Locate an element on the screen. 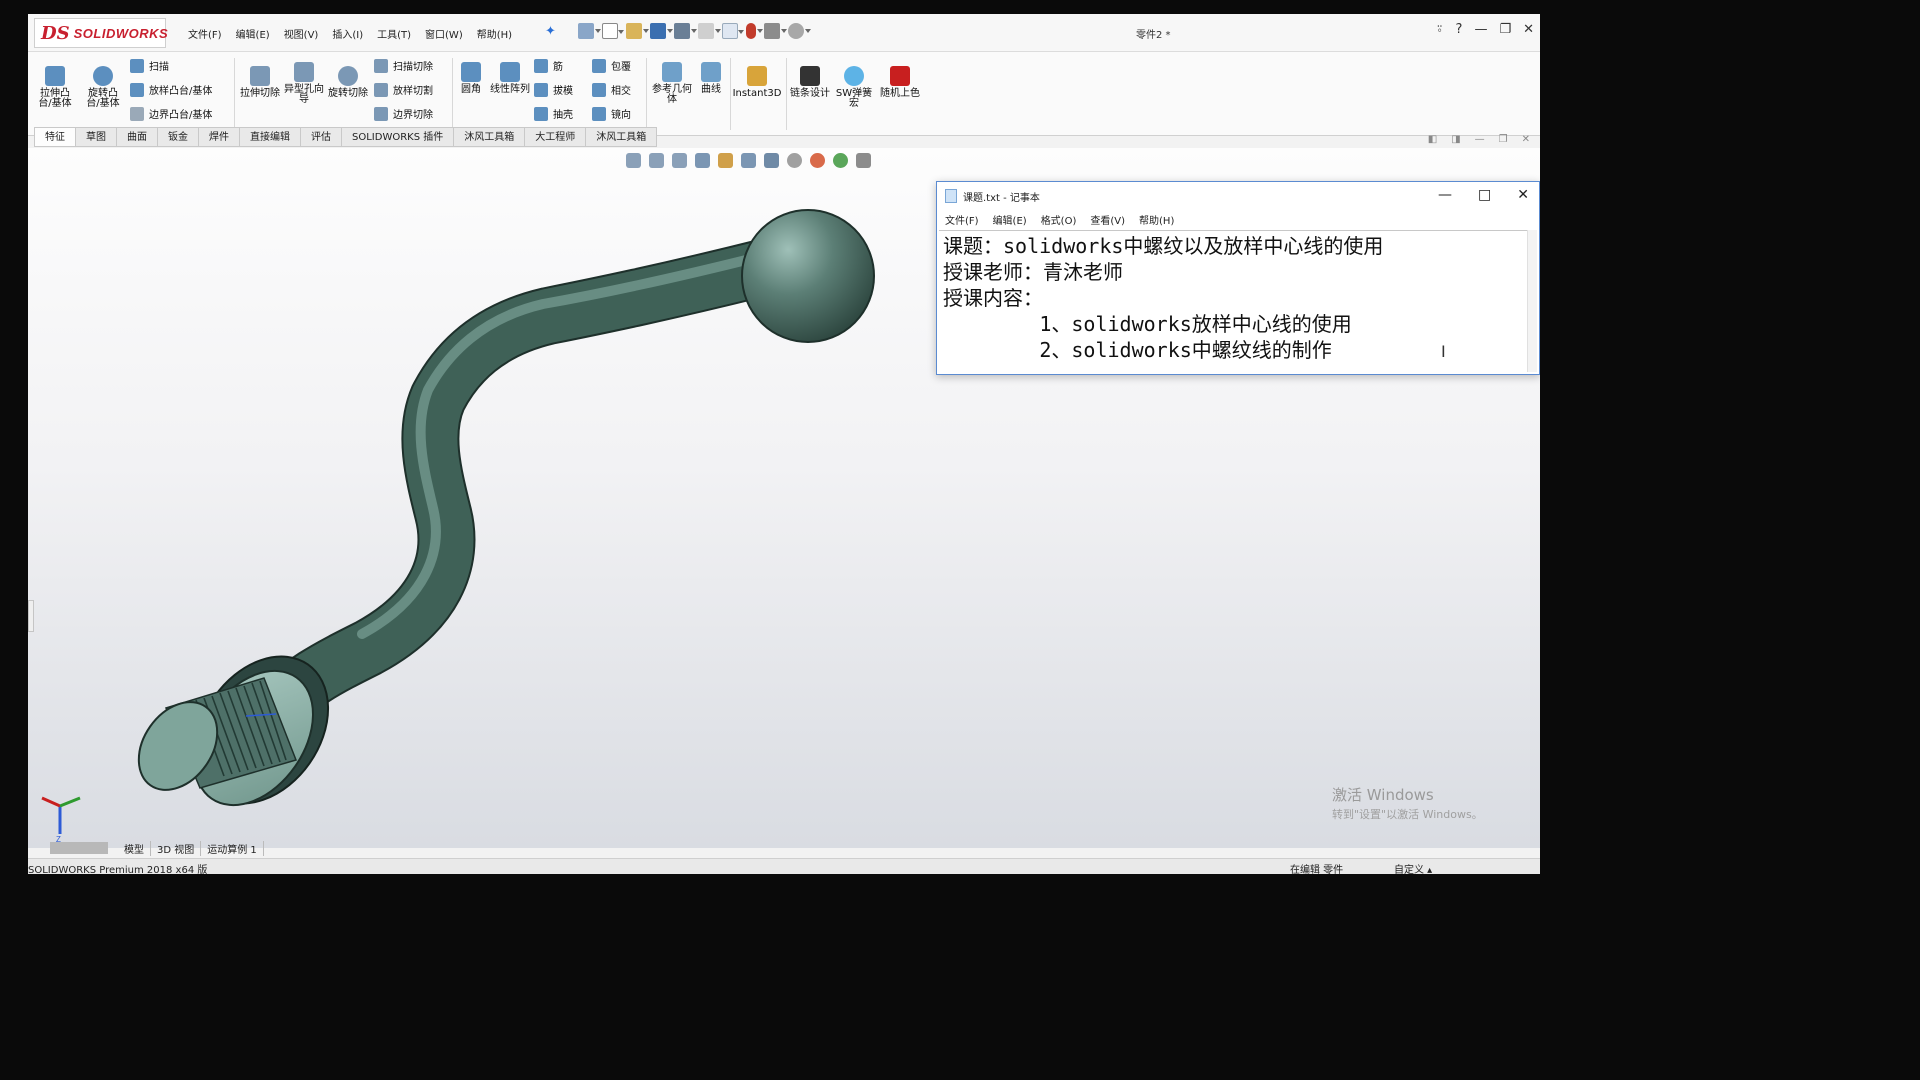 The width and height of the screenshot is (1920, 1080). ball-end is located at coordinates (808, 276).